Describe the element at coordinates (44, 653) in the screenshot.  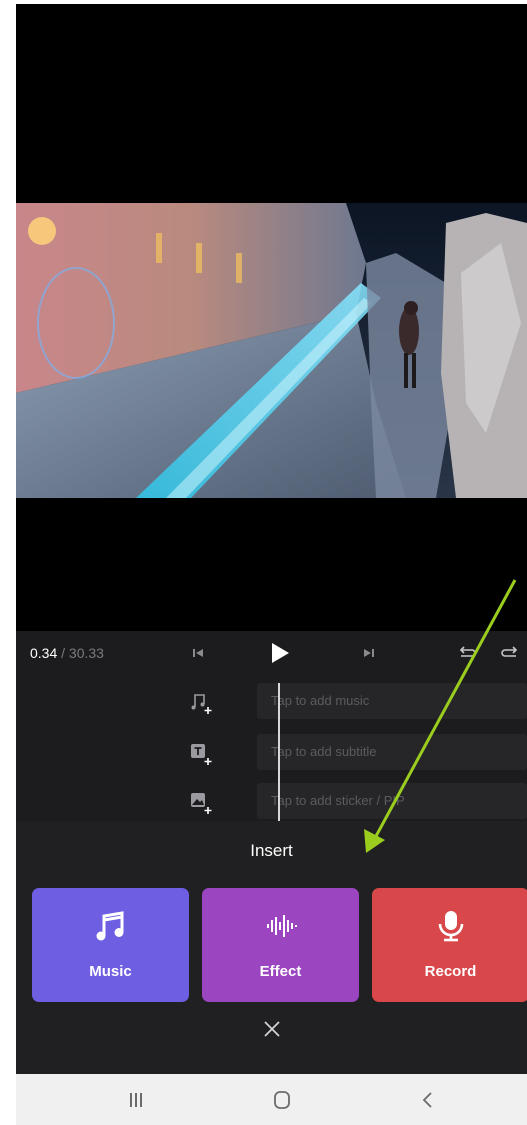
I see `current-time: 0.34` at that location.